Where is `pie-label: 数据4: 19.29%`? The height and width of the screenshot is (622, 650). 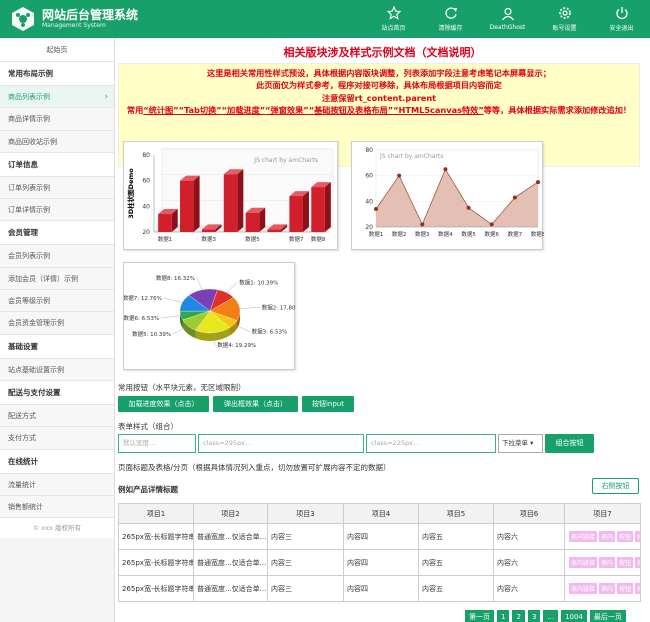 pie-label: 数据4: 19.29% is located at coordinates (236, 345).